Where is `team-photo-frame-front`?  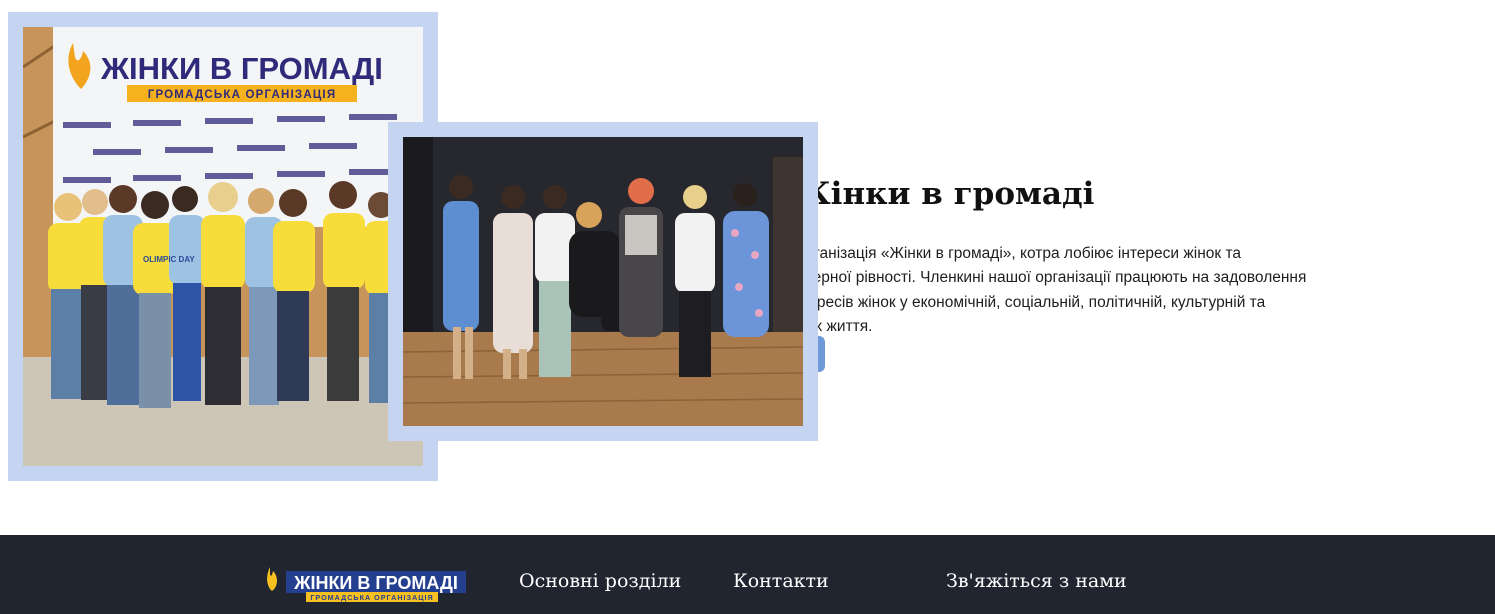
team-photo-frame-front is located at coordinates (603, 281).